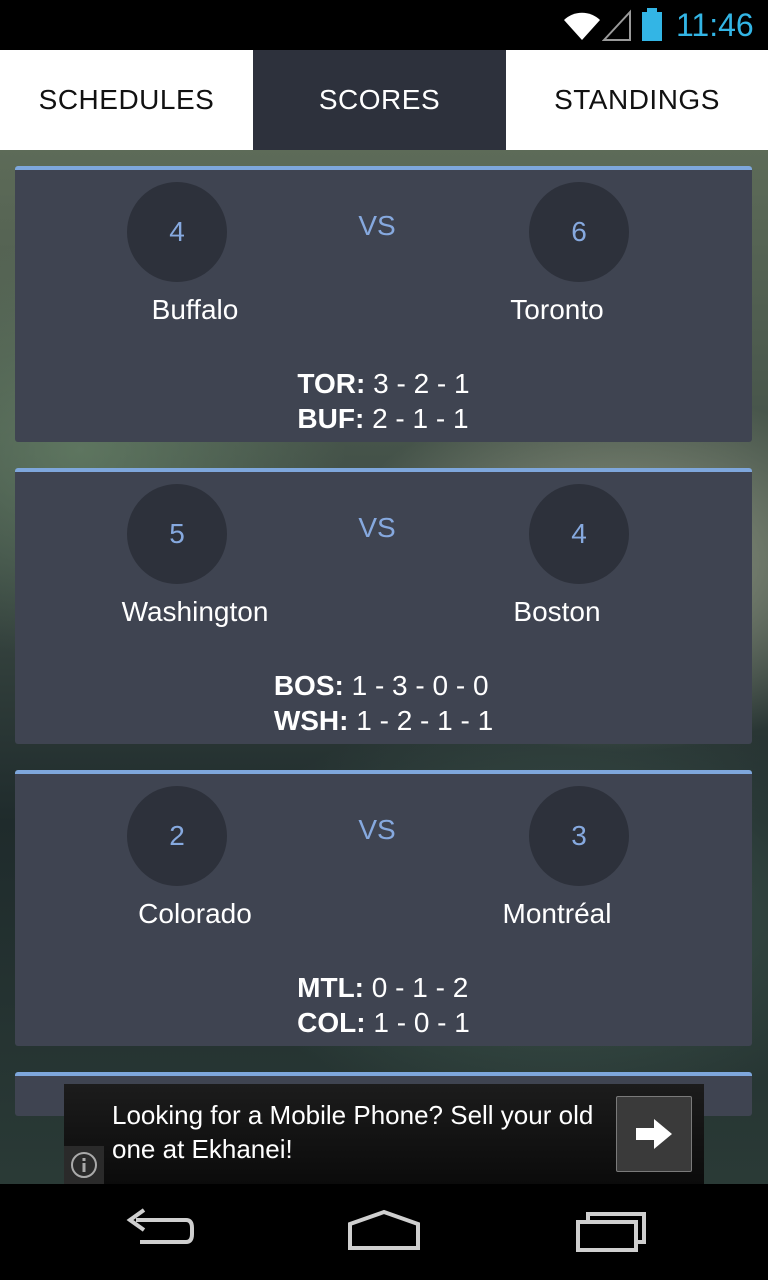 The height and width of the screenshot is (1280, 768). Describe the element at coordinates (579, 534) in the screenshot. I see `away-score: 4` at that location.